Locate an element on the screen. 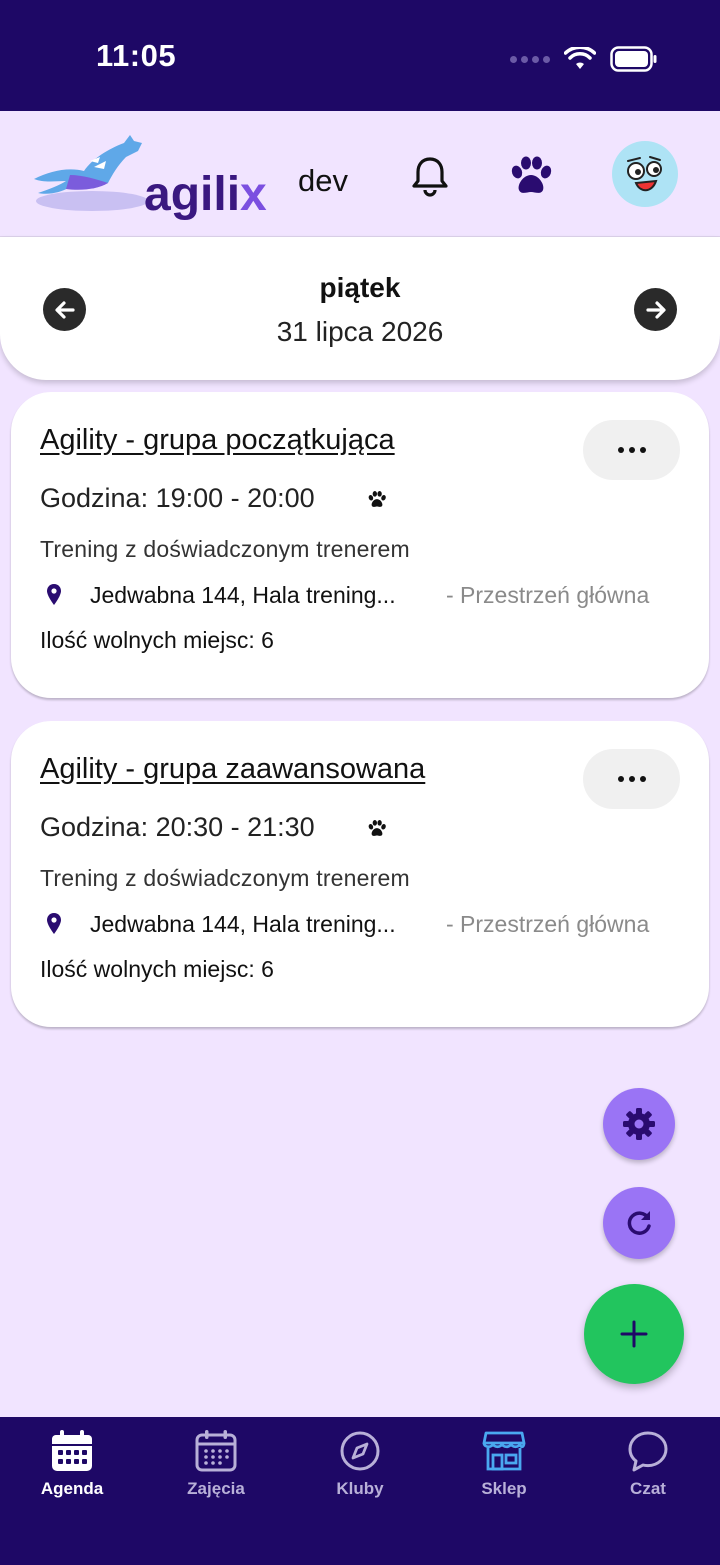  tab-sklep: Sklep is located at coordinates (504, 1474).